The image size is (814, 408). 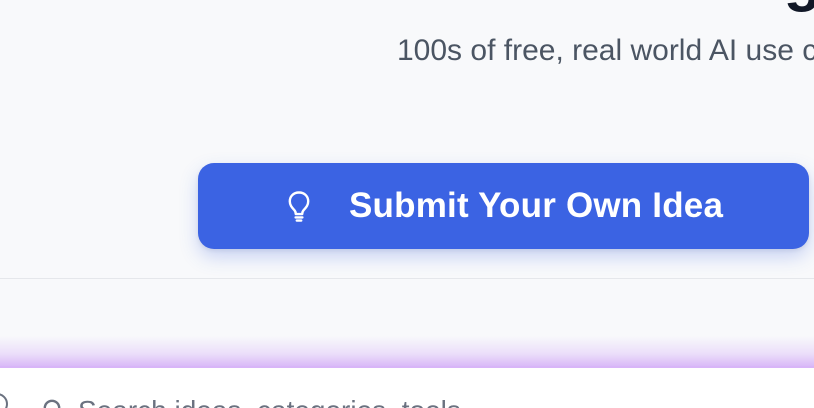 What do you see at coordinates (407, 387) in the screenshot?
I see `search-bar` at bounding box center [407, 387].